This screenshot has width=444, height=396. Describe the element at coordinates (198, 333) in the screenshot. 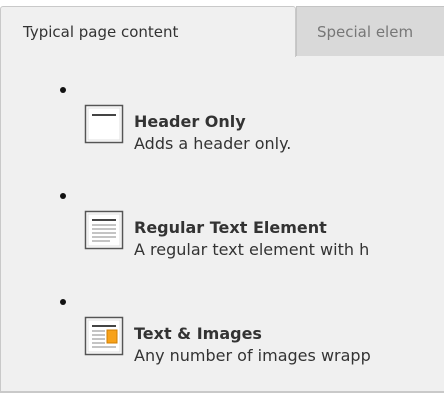

I see `element-title: Text & Images` at that location.